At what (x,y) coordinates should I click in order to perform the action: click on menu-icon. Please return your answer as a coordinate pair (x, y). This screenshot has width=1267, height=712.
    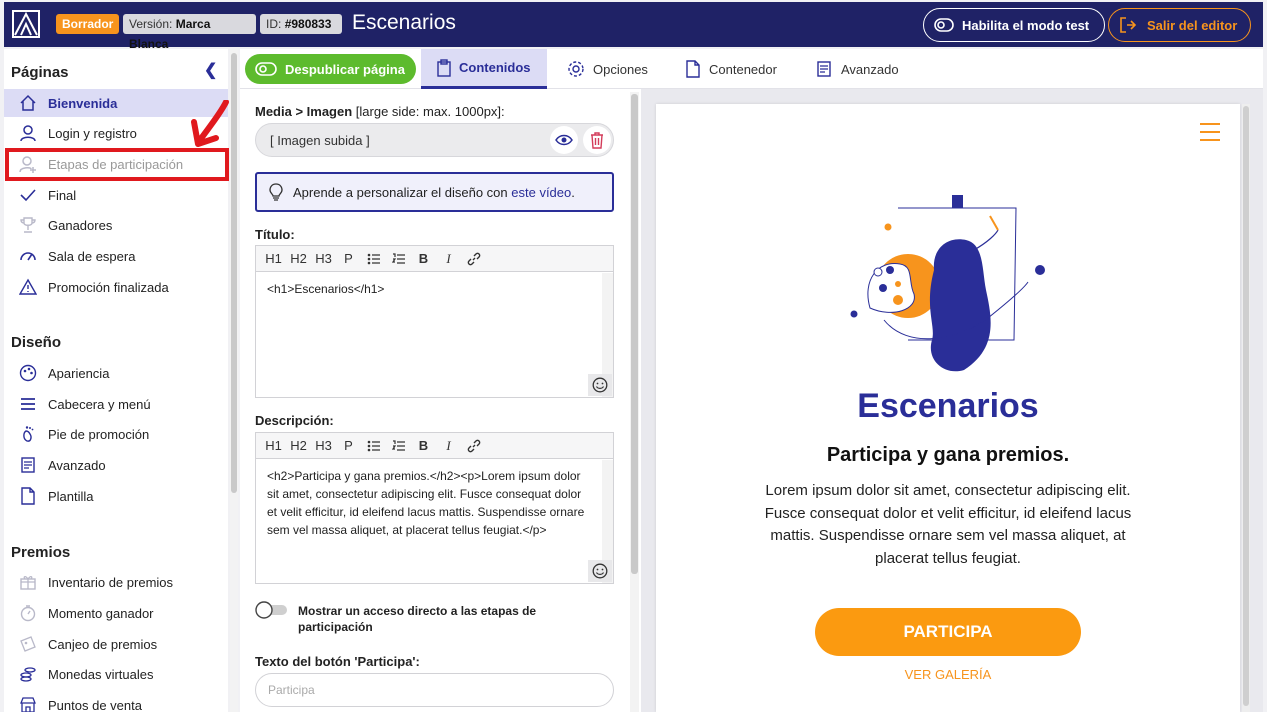
    Looking at the image, I should click on (28, 404).